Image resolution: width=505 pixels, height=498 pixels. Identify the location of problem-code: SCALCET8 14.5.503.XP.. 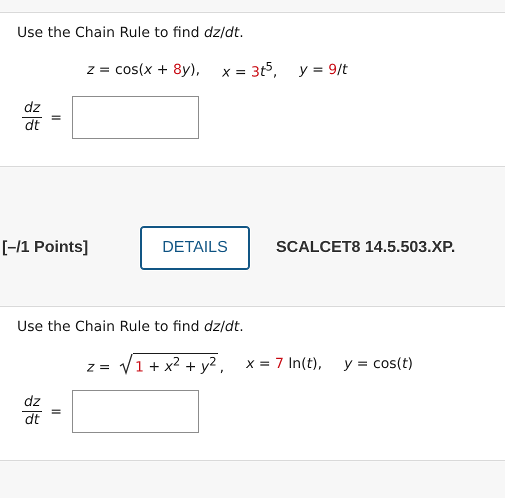
(366, 247).